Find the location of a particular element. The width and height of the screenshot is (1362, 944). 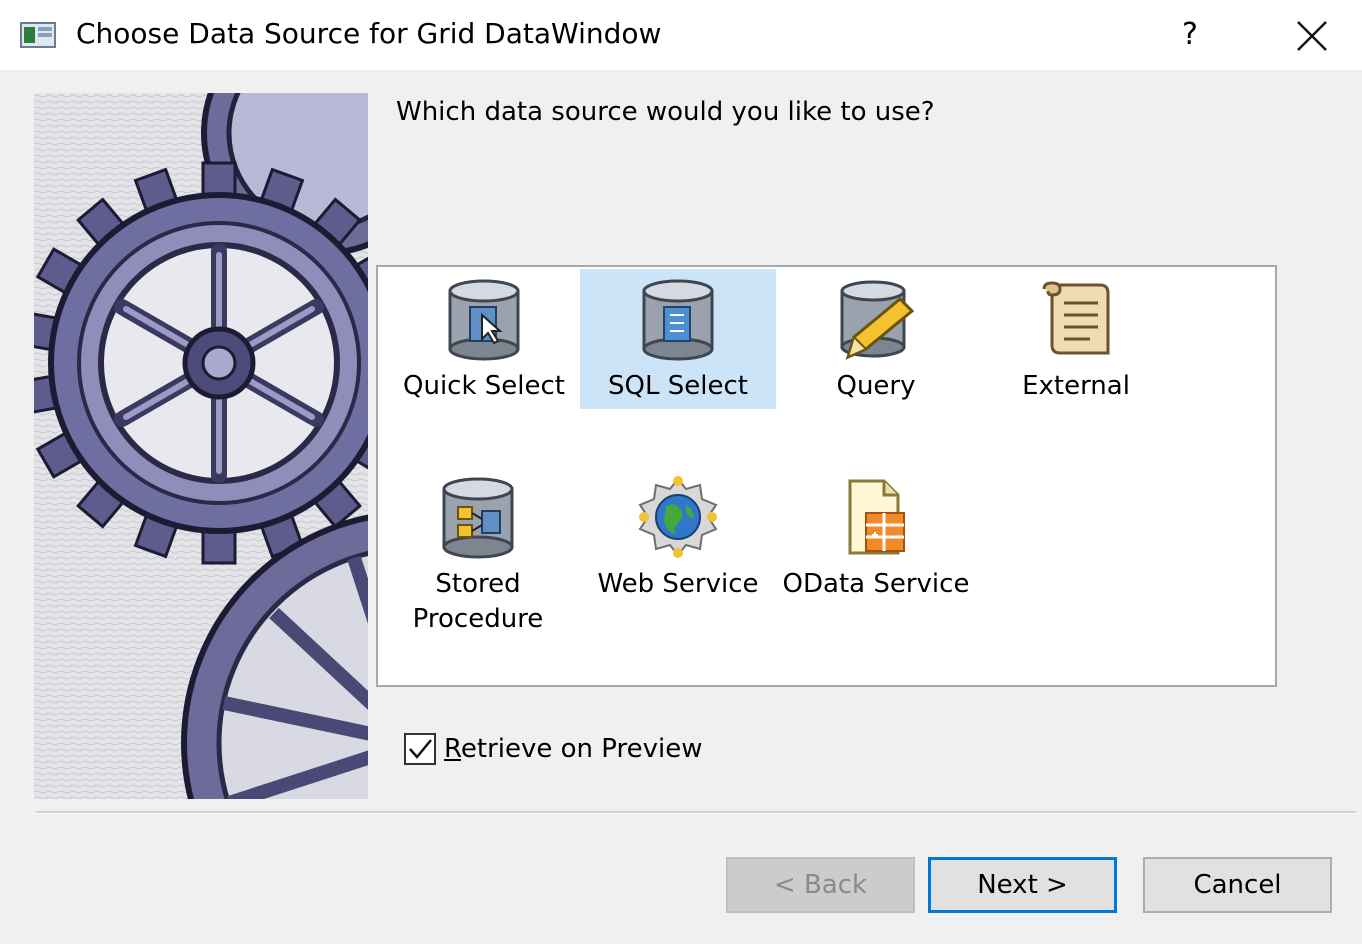

source-sql-select: SQL Select is located at coordinates (678, 339).